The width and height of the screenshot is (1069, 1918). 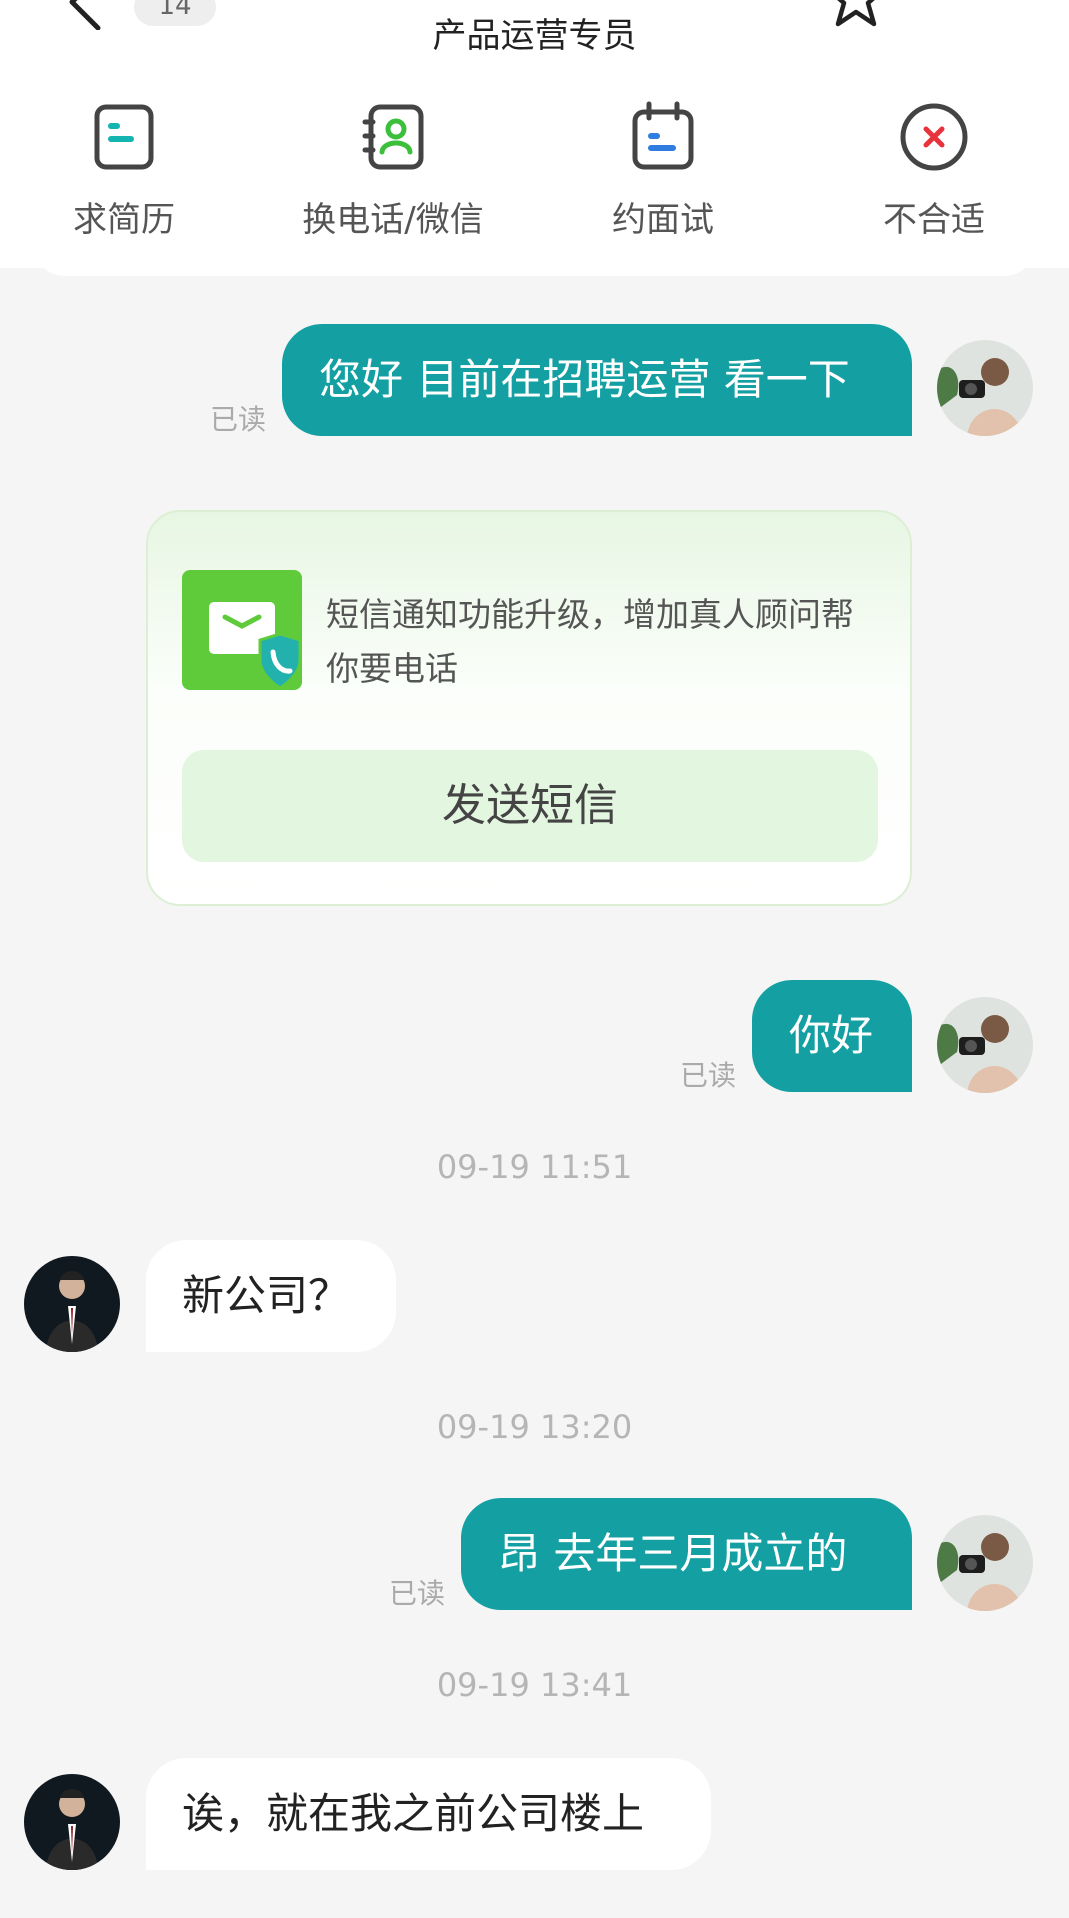 I want to click on message-timestamp: 09-19 13:41, so click(x=534, y=1685).